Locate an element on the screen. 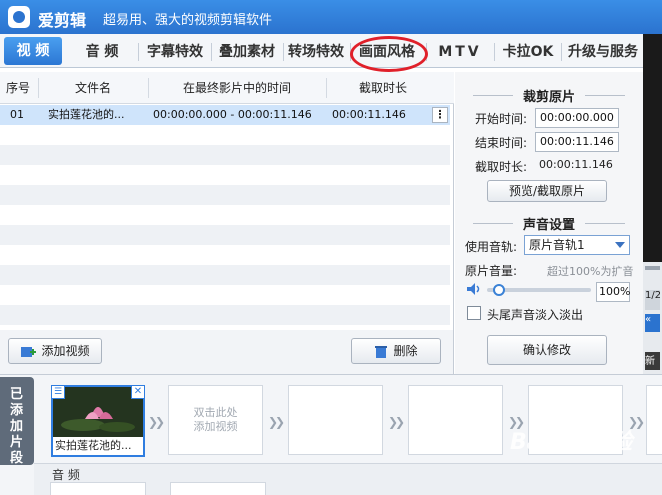 The image size is (662, 495). add-video-button: 添加视频 is located at coordinates (55, 351).